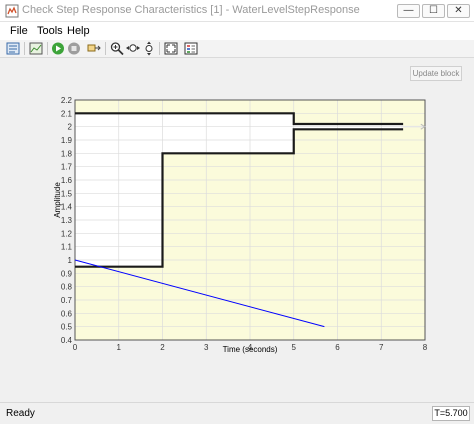 This screenshot has width=474, height=424. Describe the element at coordinates (67, 287) in the screenshot. I see `y-tick-label: 0.8` at that location.